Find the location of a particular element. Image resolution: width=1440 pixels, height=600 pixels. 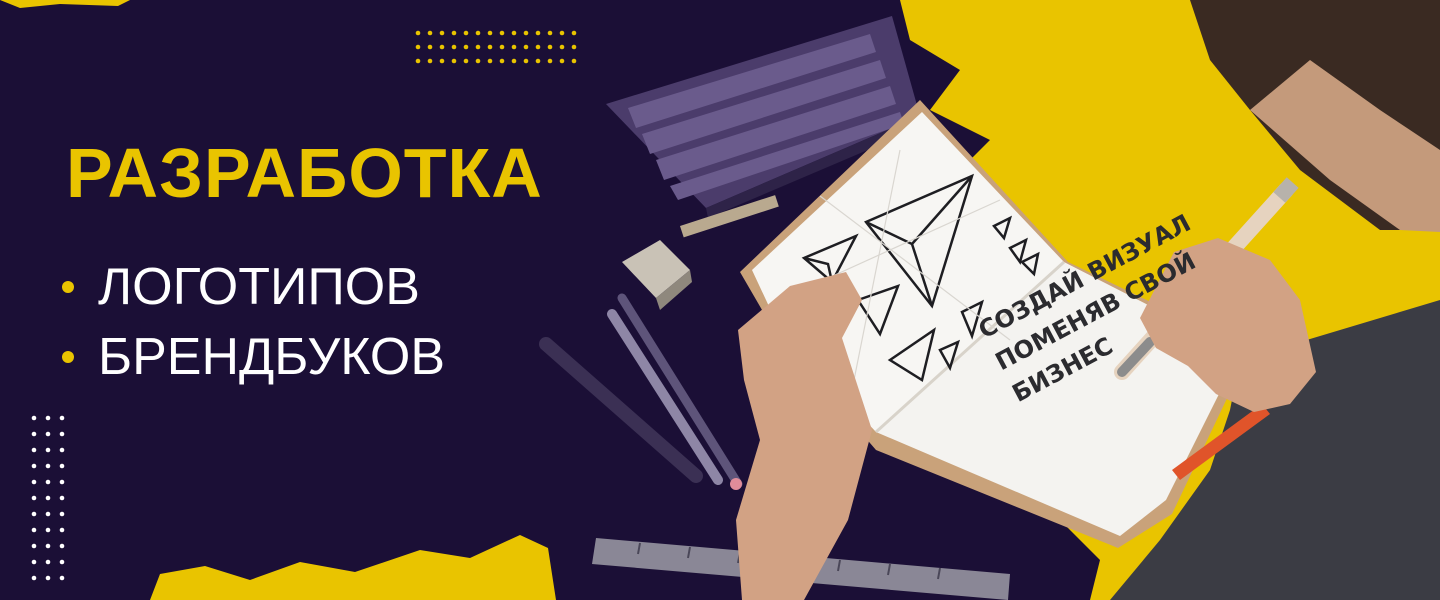

headline: РАЗРАБОТКА is located at coordinates (304, 173).